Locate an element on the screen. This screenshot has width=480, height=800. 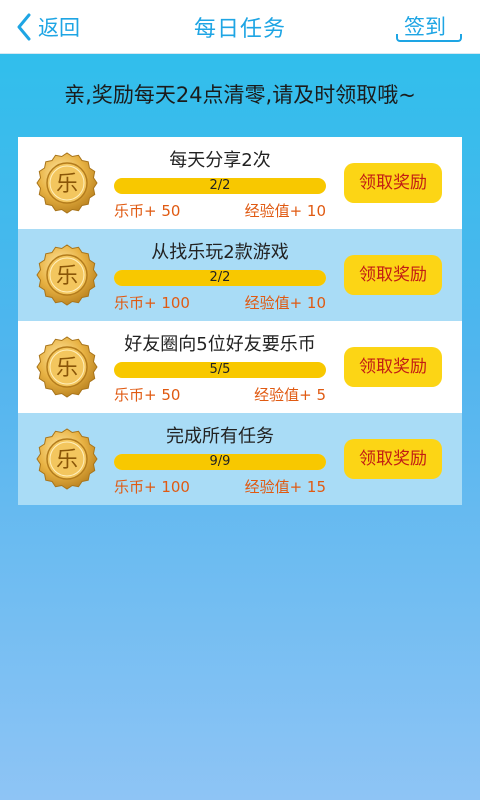
task-row: 乐 好友圈向5位好友要乐币 5/5 乐币+ 50 经验值+ 5 领取奖励 is located at coordinates (240, 367).